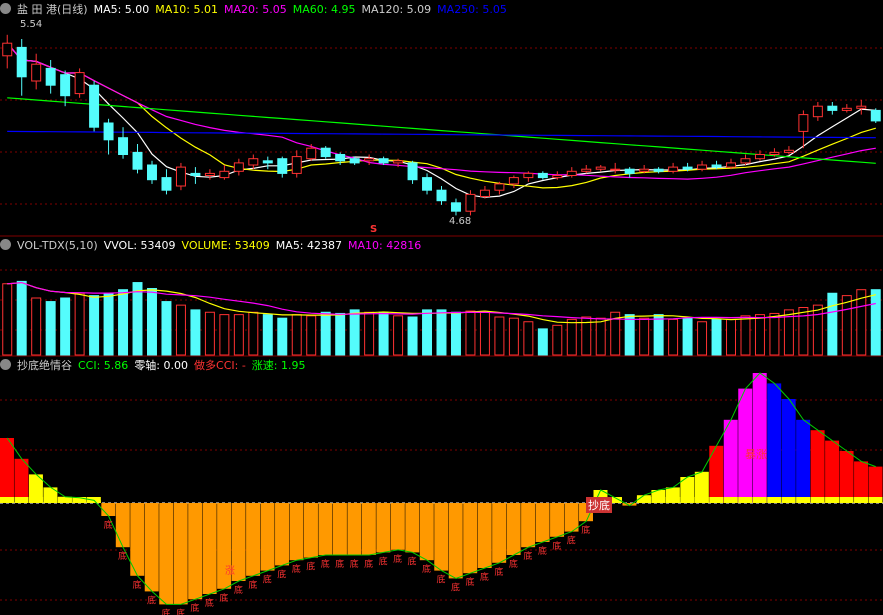  What do you see at coordinates (278, 365) in the screenshot?
I see `ind-item-3: 涨速: 1.95` at bounding box center [278, 365].